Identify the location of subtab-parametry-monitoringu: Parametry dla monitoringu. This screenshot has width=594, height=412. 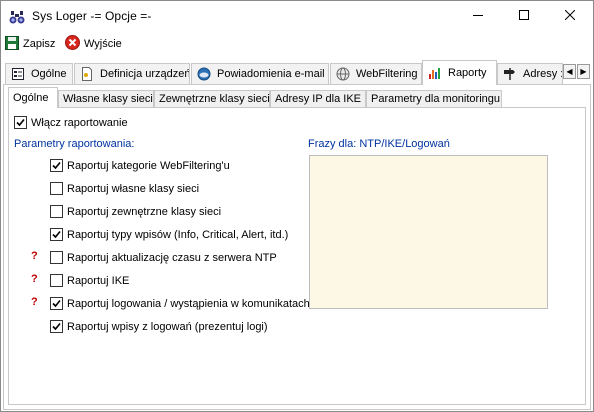
(434, 99).